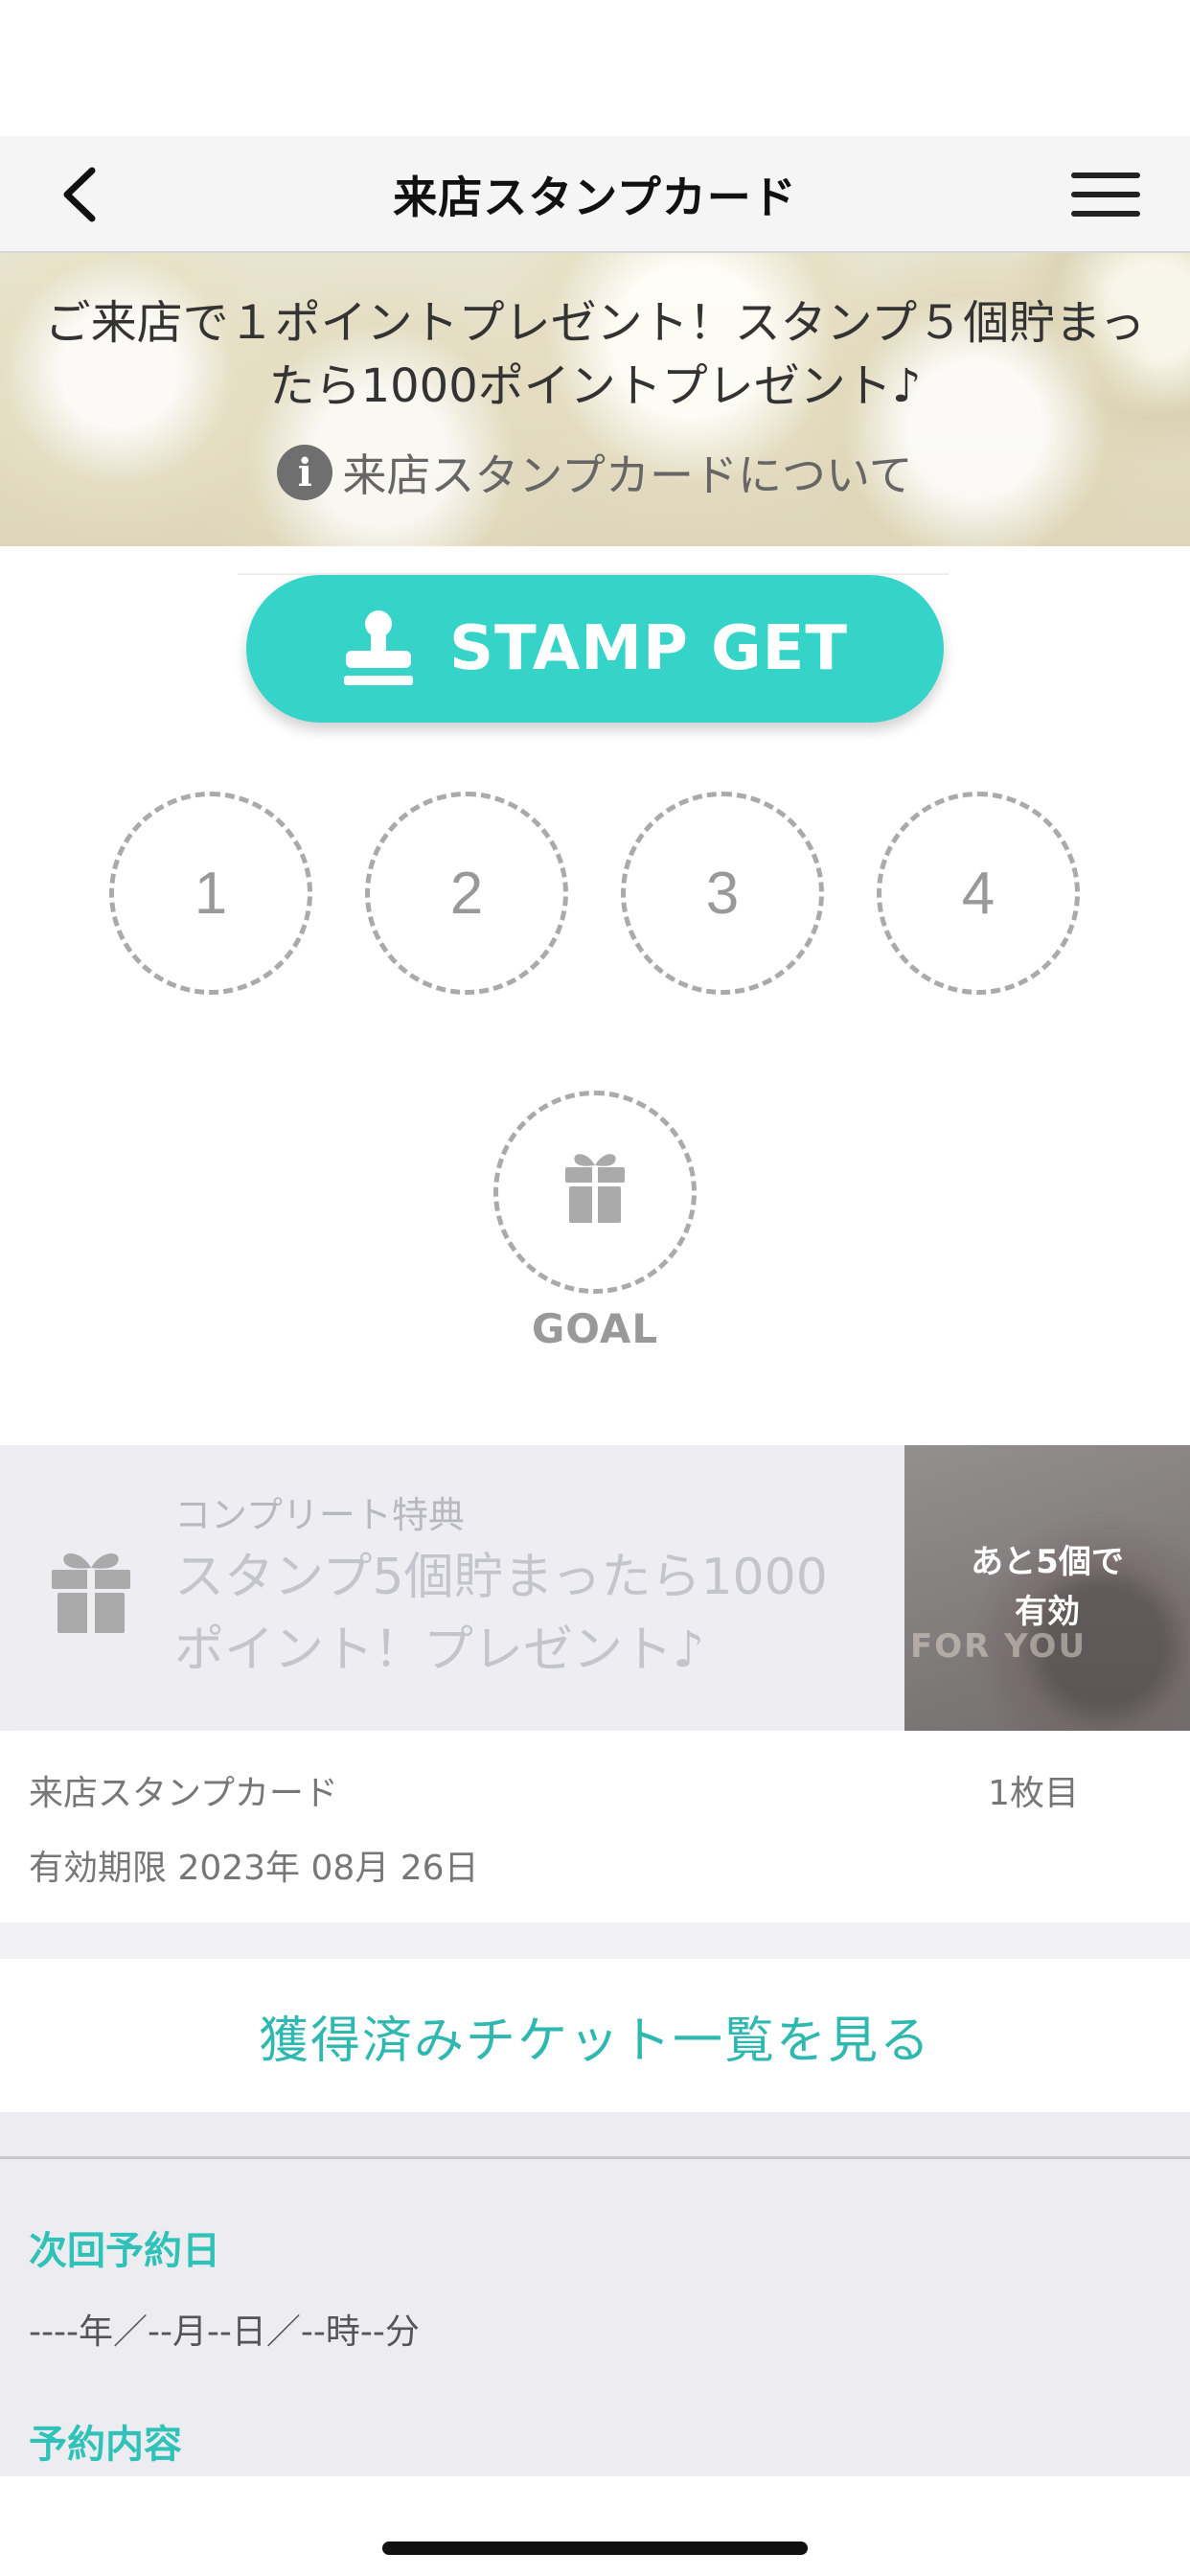 The width and height of the screenshot is (1190, 2576). I want to click on stamp-icon, so click(379, 649).